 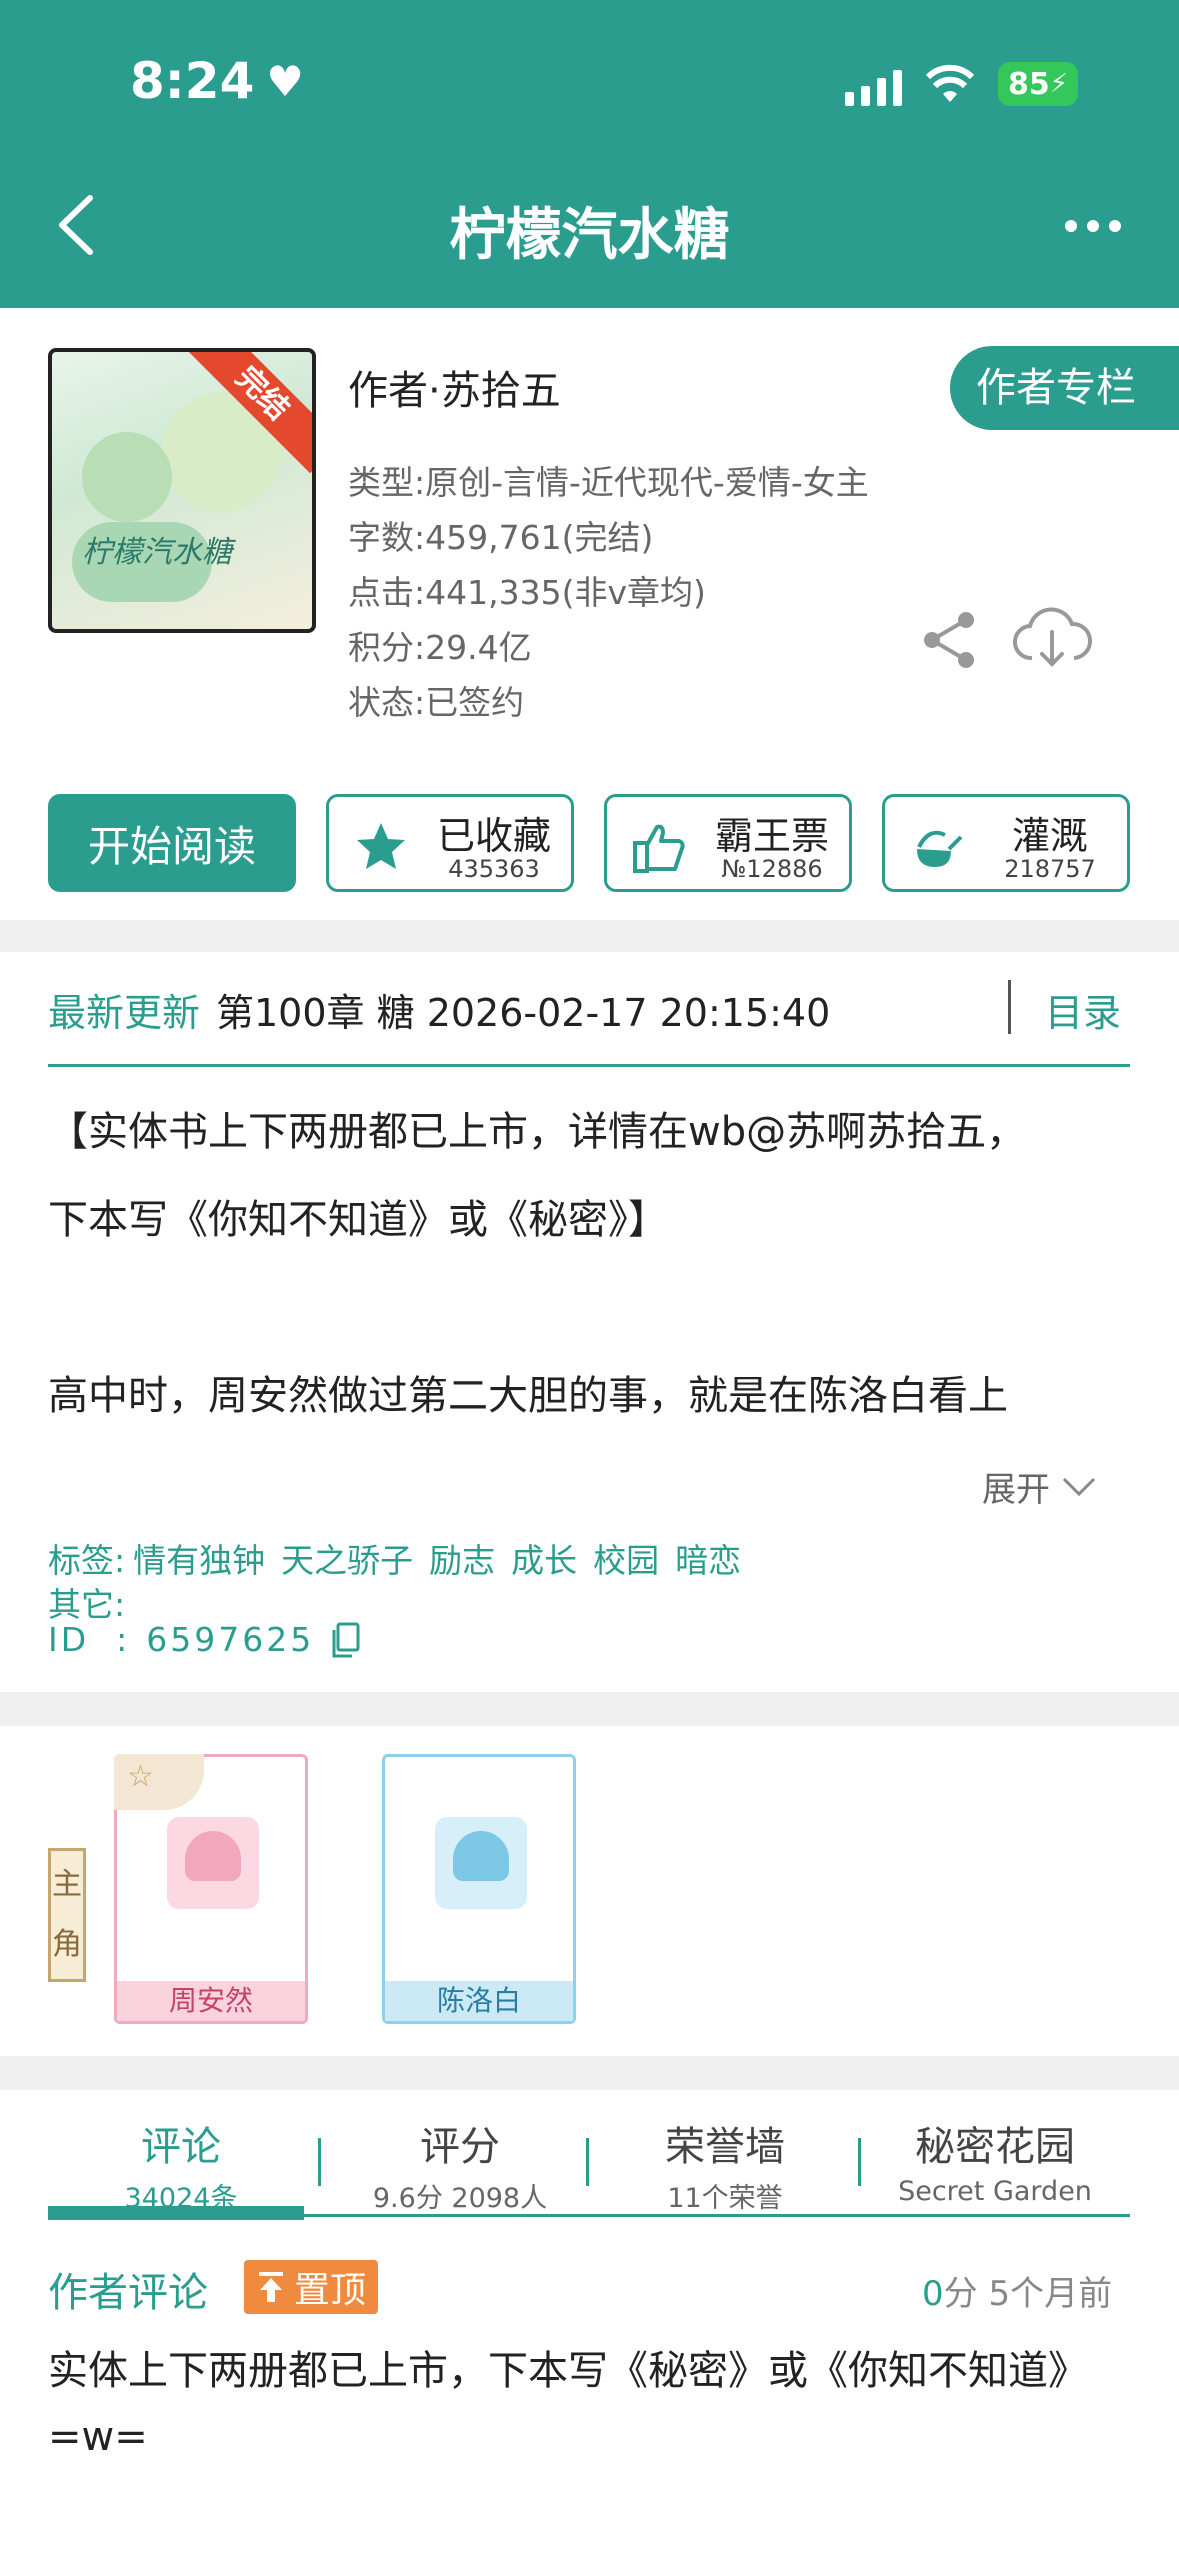 What do you see at coordinates (67, 1915) in the screenshot?
I see `main-role-badge: 主角` at bounding box center [67, 1915].